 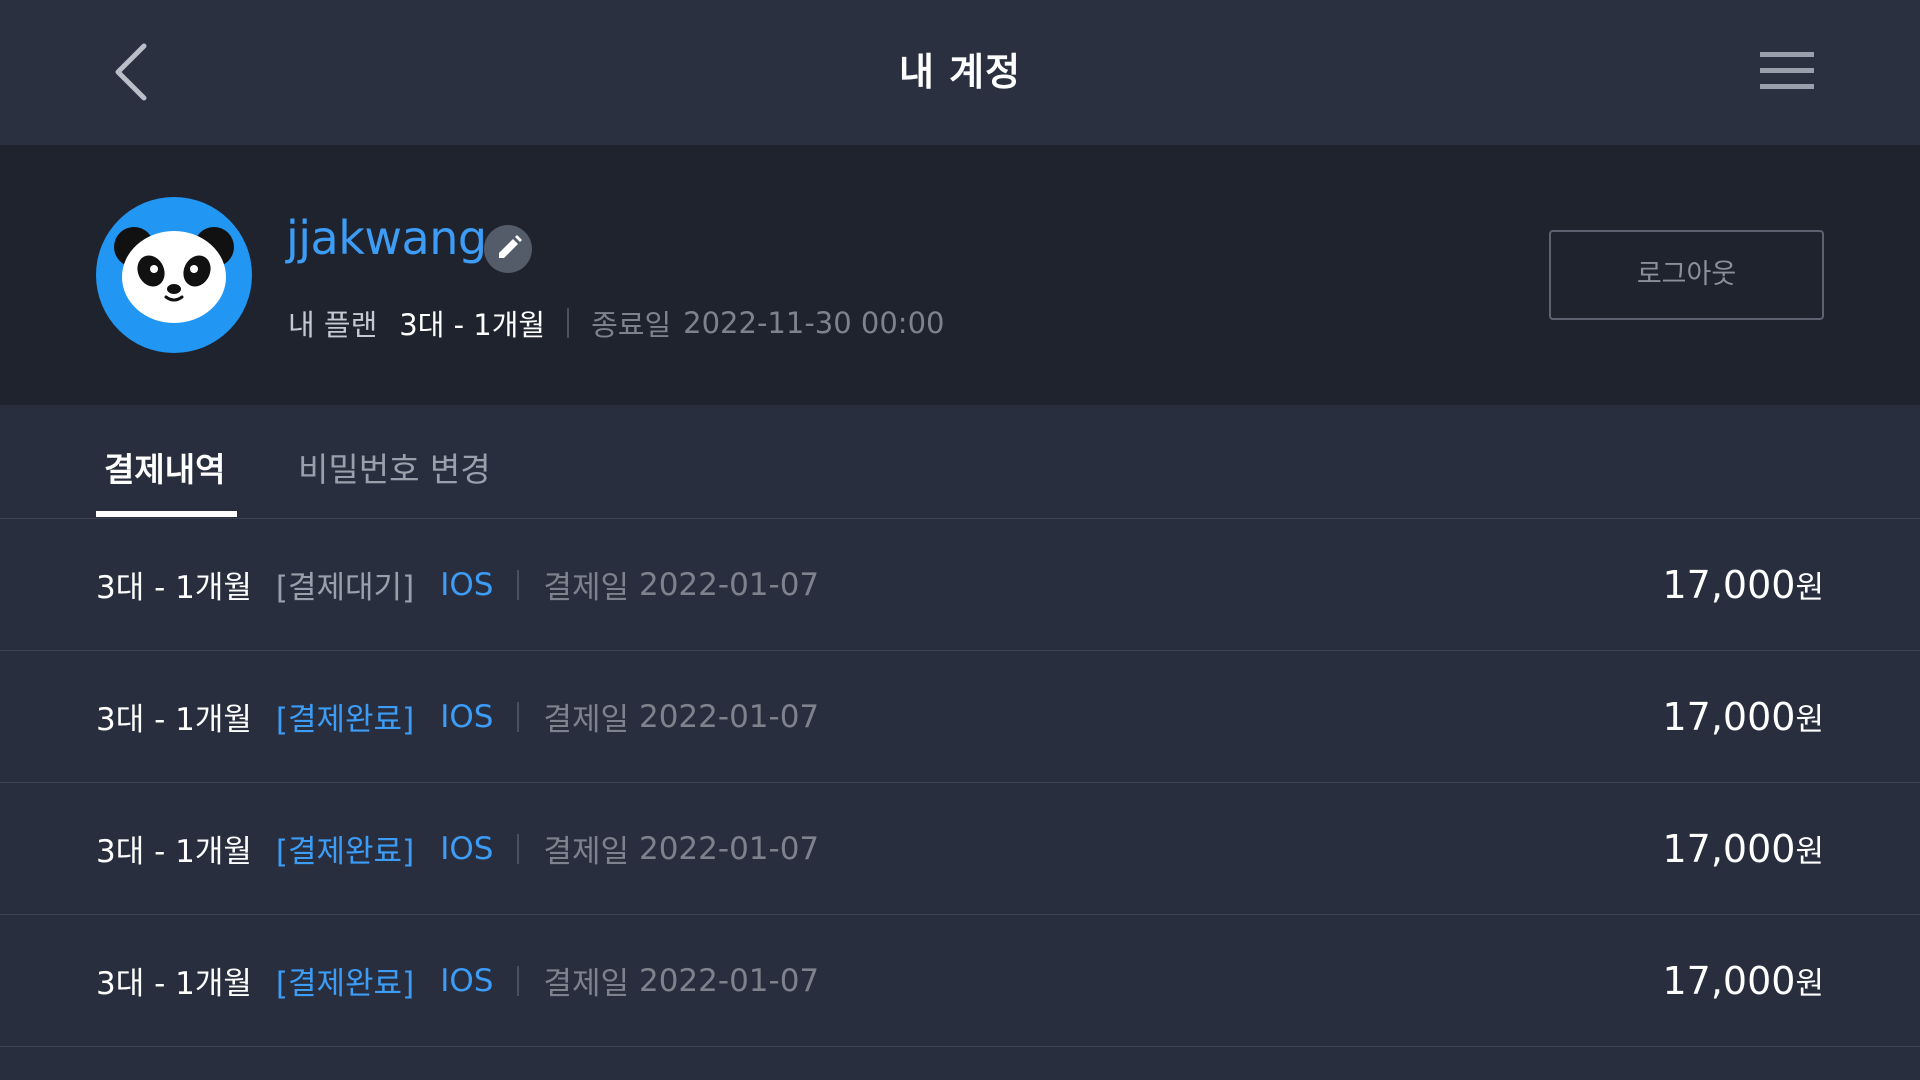 I want to click on payment-status: [결제대기], so click(x=345, y=588).